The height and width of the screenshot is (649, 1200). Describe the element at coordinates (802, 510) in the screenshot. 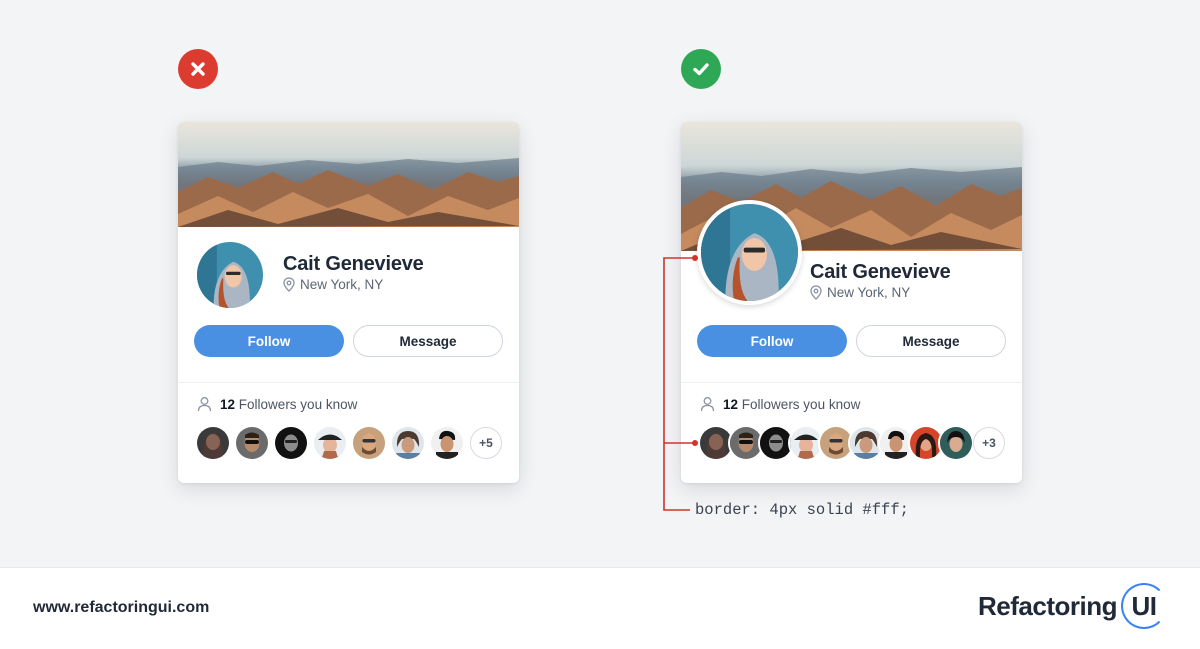

I see `annotation-text: border: 4px solid #fff;` at that location.